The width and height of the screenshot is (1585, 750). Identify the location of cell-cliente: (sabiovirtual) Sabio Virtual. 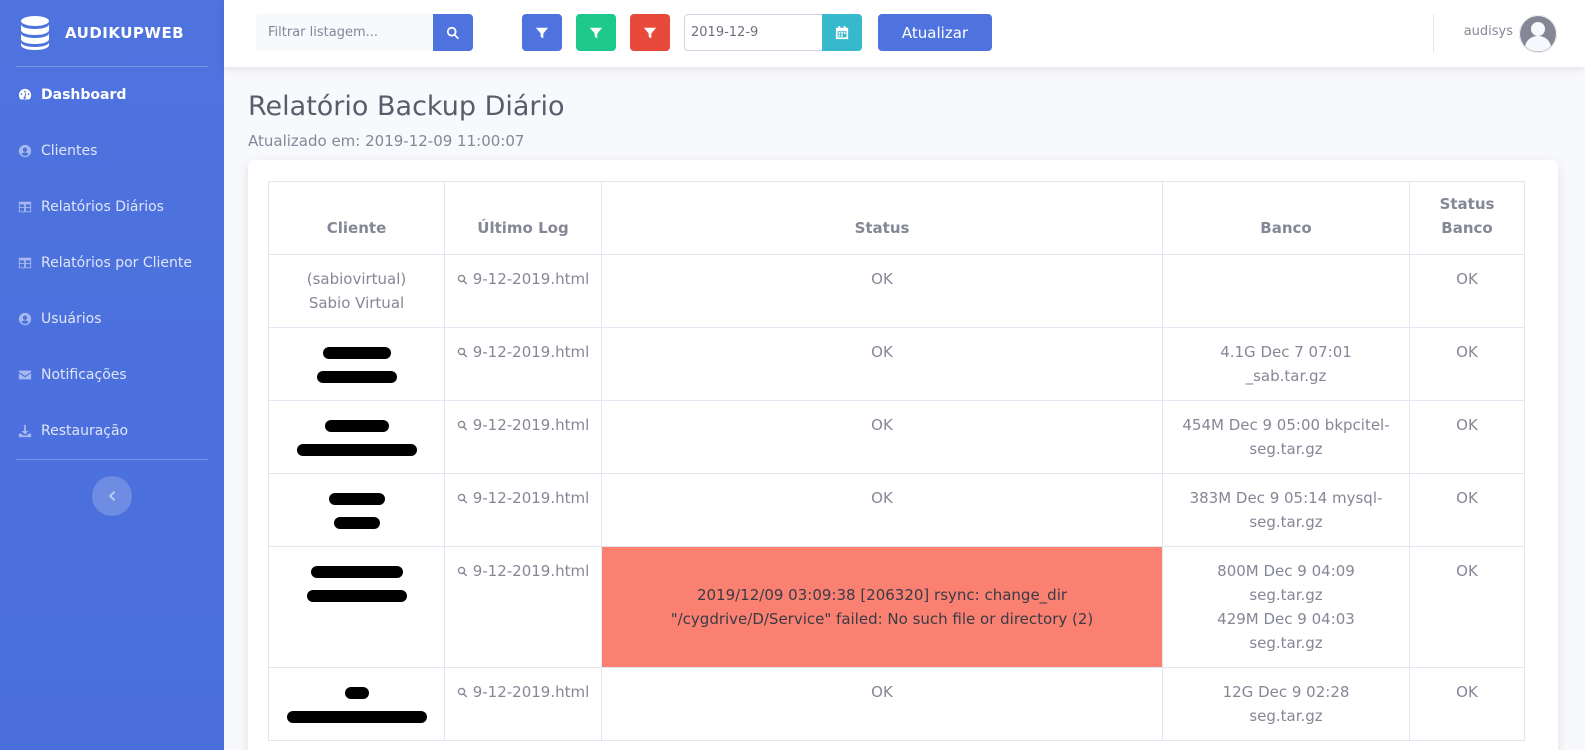
(356, 291).